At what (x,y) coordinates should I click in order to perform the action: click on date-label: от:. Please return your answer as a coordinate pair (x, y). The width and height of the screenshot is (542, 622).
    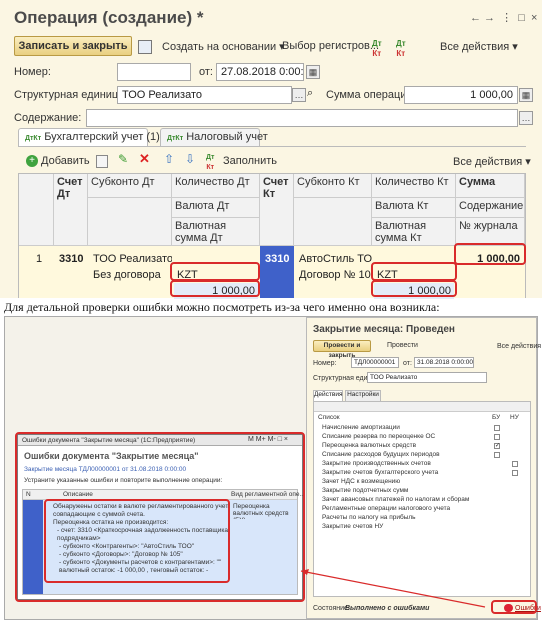
    Looking at the image, I should click on (206, 72).